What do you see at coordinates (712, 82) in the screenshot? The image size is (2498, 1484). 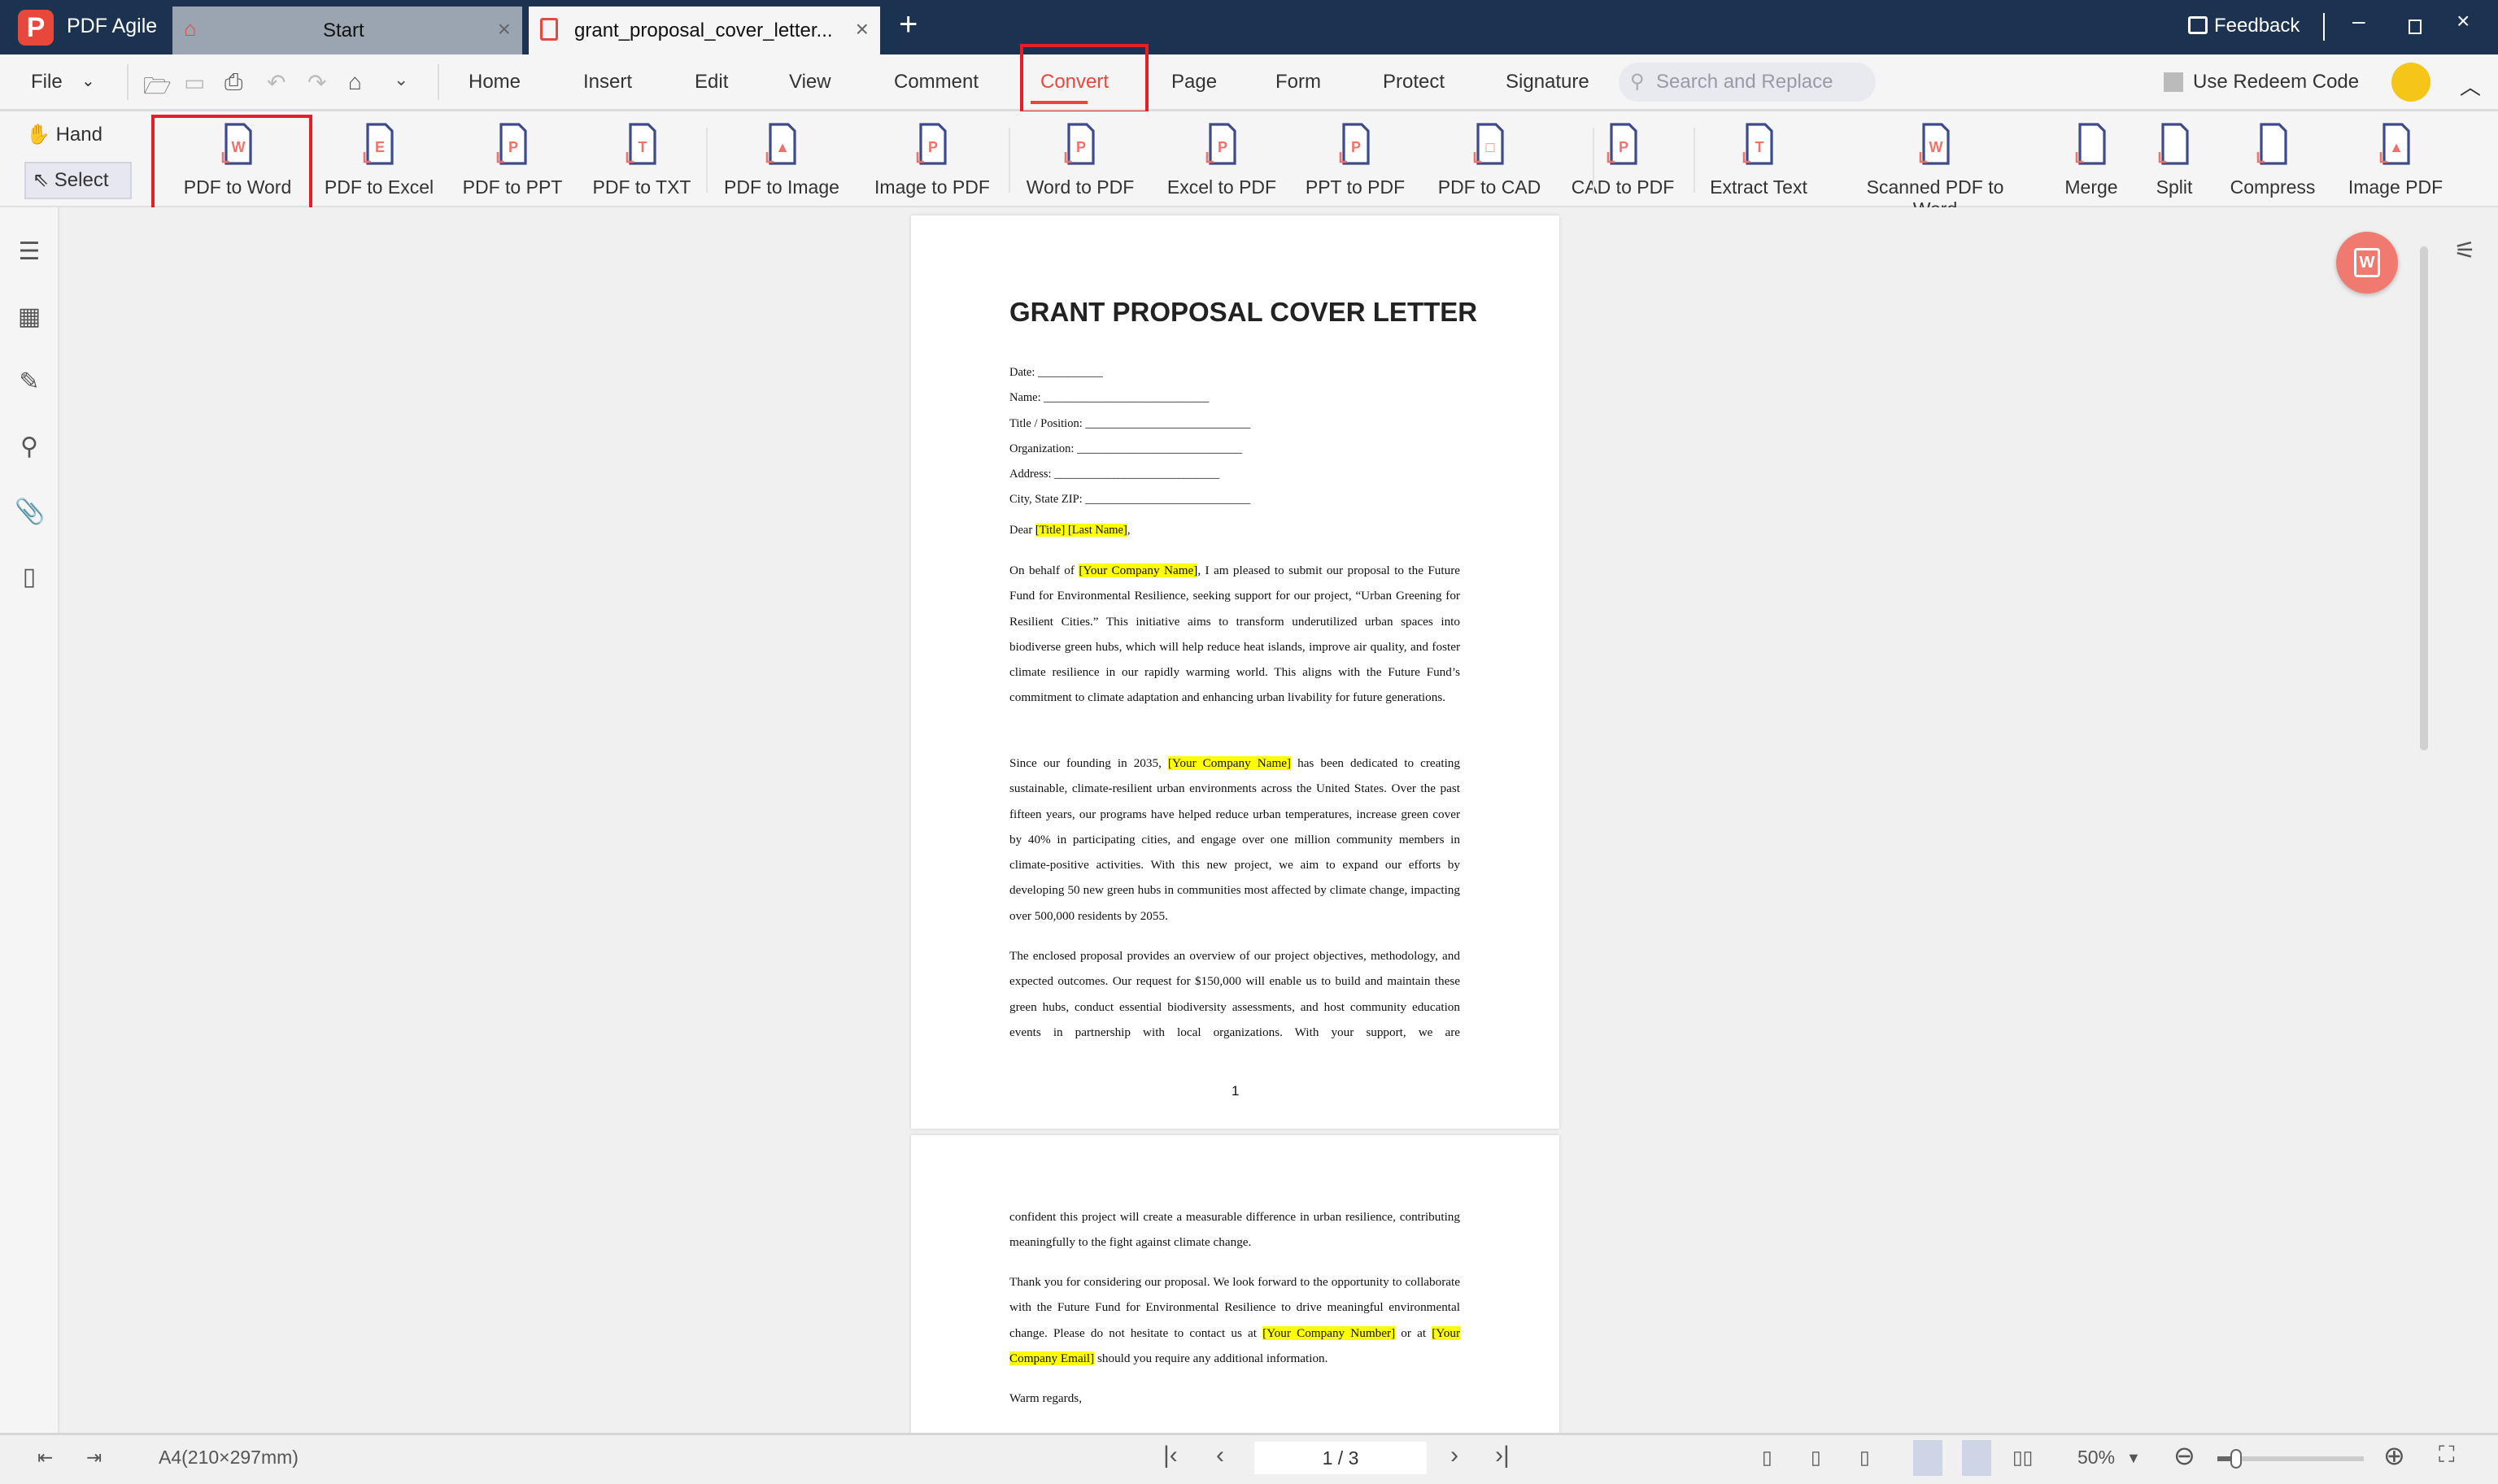 I see `tab-edit: Edit` at bounding box center [712, 82].